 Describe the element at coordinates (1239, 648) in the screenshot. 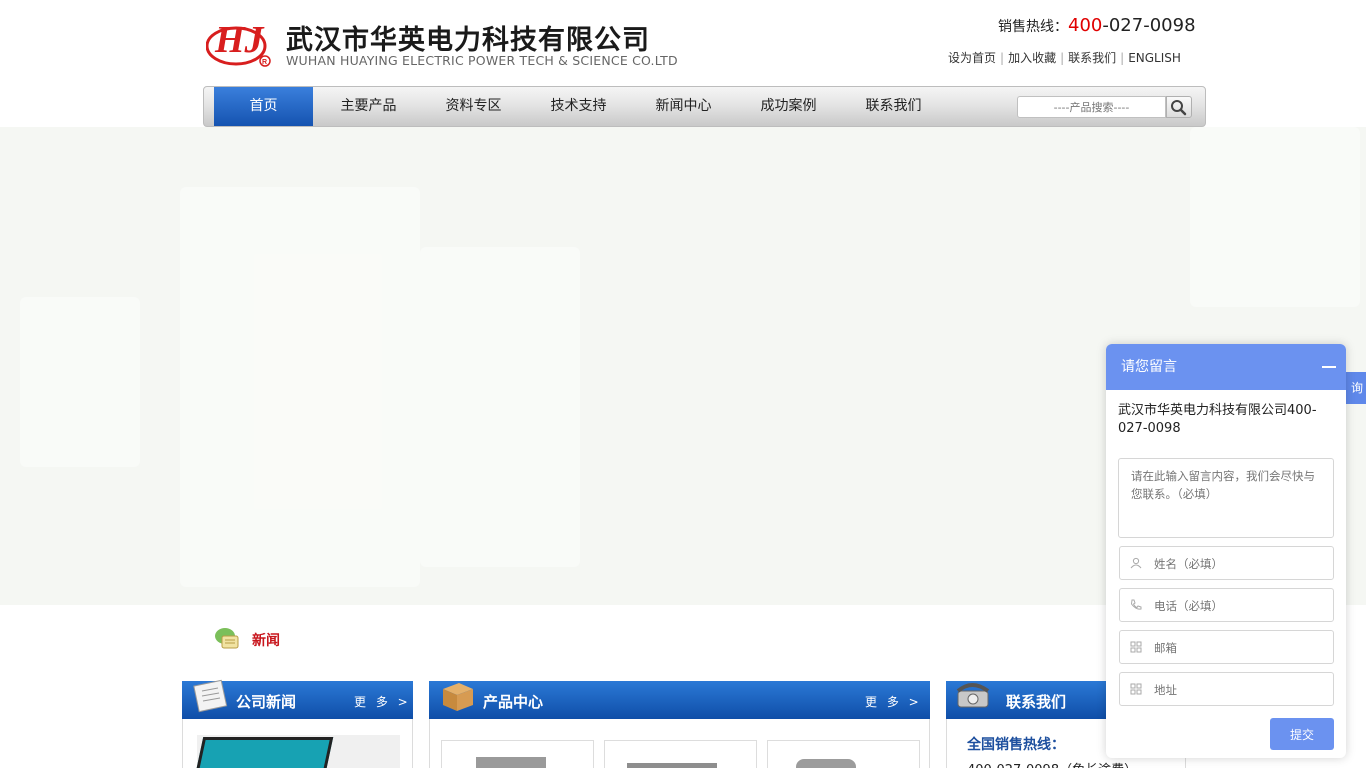

I see `email-input` at that location.